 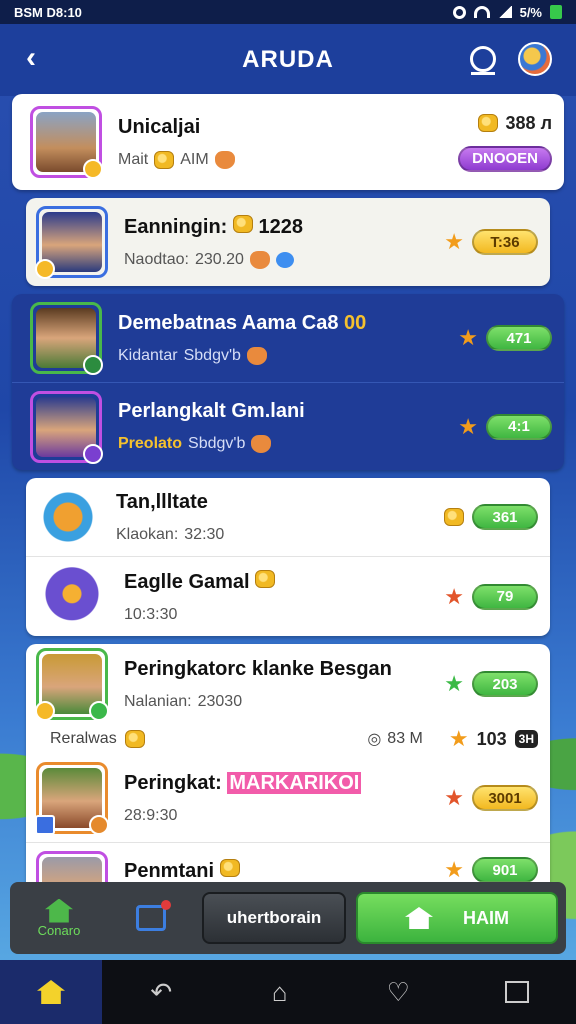 I want to click on search-icon, so click(x=483, y=60).